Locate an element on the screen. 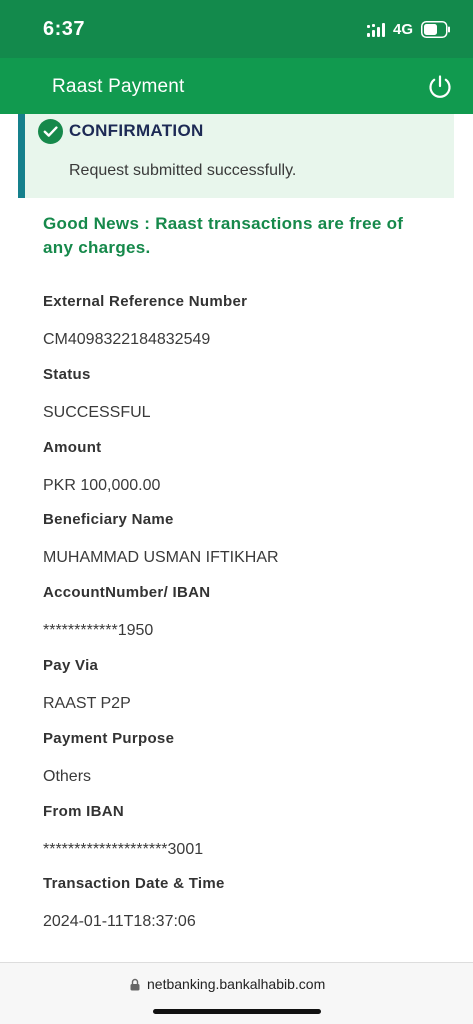  signal-icon is located at coordinates (376, 30).